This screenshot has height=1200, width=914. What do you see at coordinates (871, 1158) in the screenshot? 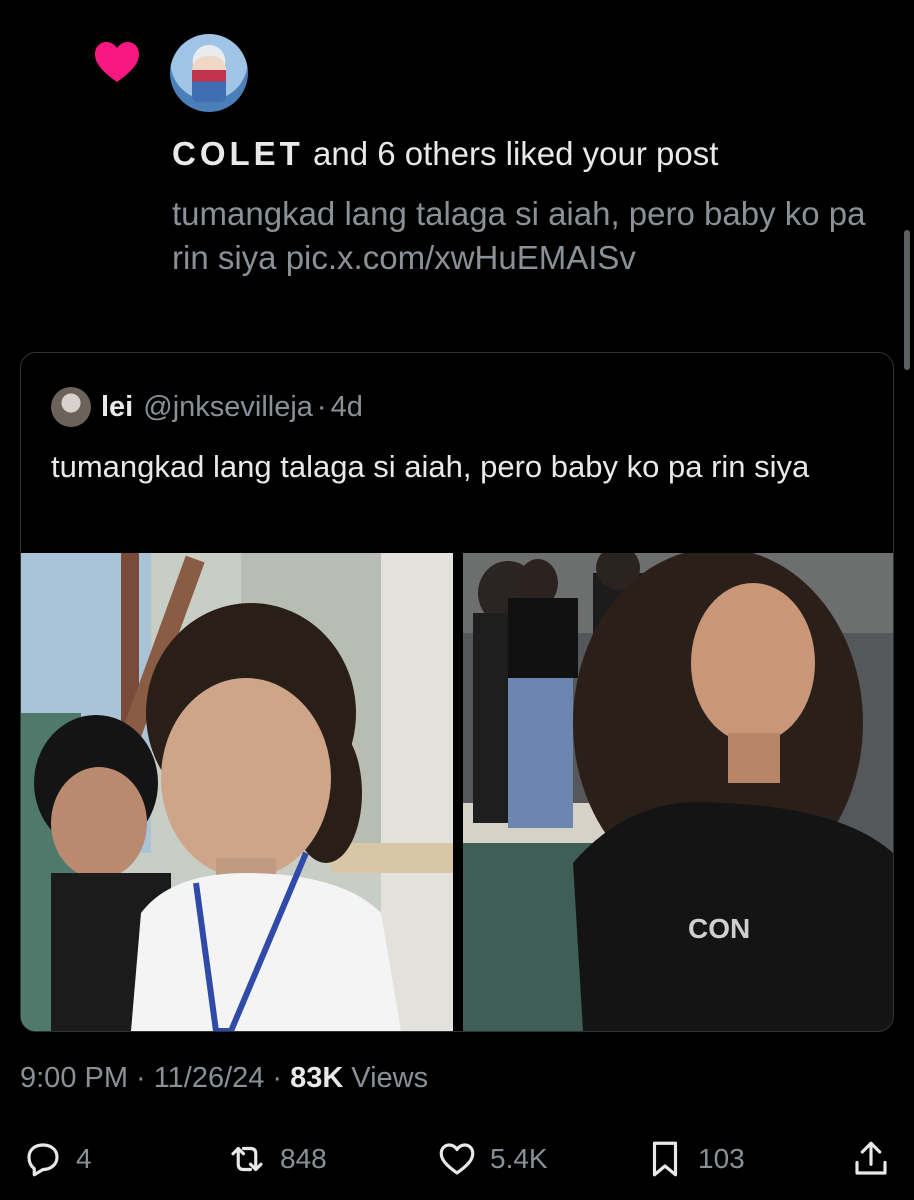
I see `share-icon` at bounding box center [871, 1158].